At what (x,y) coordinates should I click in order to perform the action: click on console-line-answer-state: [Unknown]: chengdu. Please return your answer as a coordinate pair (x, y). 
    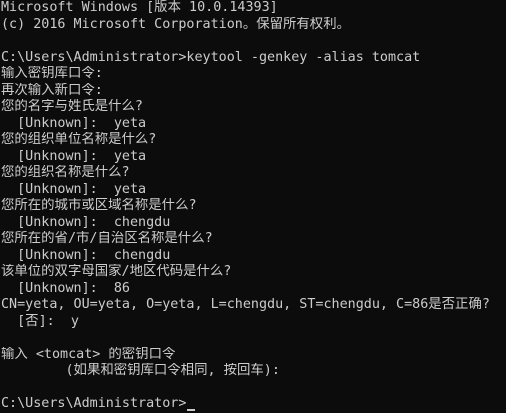
    Looking at the image, I should click on (86, 255).